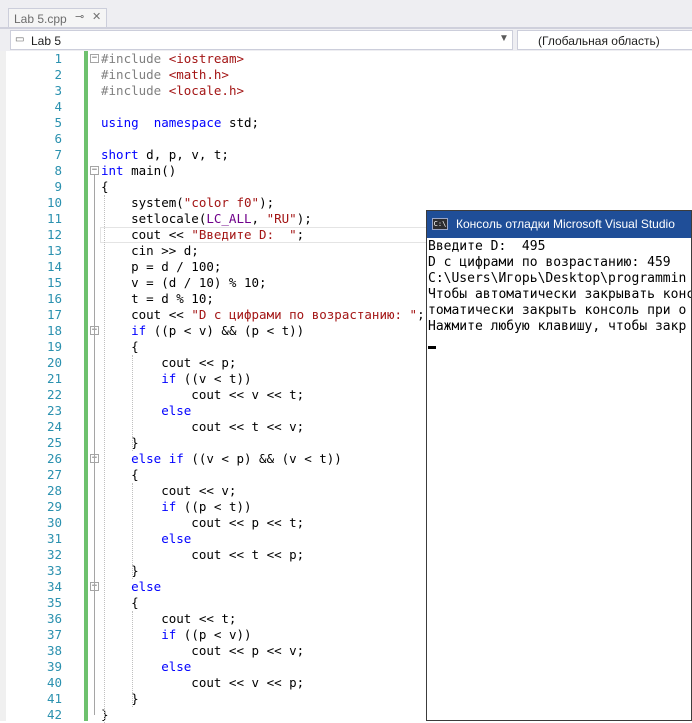  Describe the element at coordinates (599, 41) in the screenshot. I see `scope-dropdown-value: (Глобальная область)` at that location.